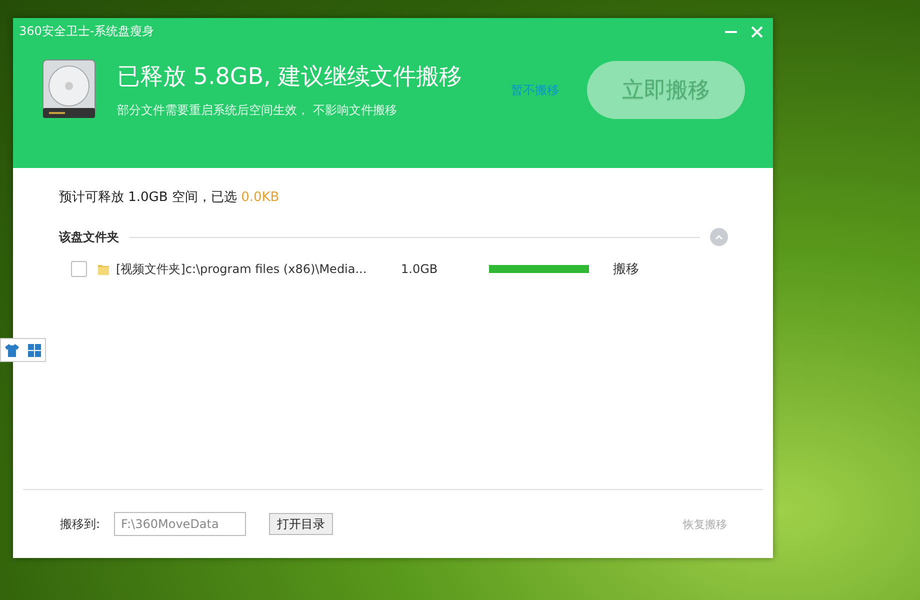 Image resolution: width=920 pixels, height=600 pixels. Describe the element at coordinates (79, 269) in the screenshot. I see `checkbox` at that location.